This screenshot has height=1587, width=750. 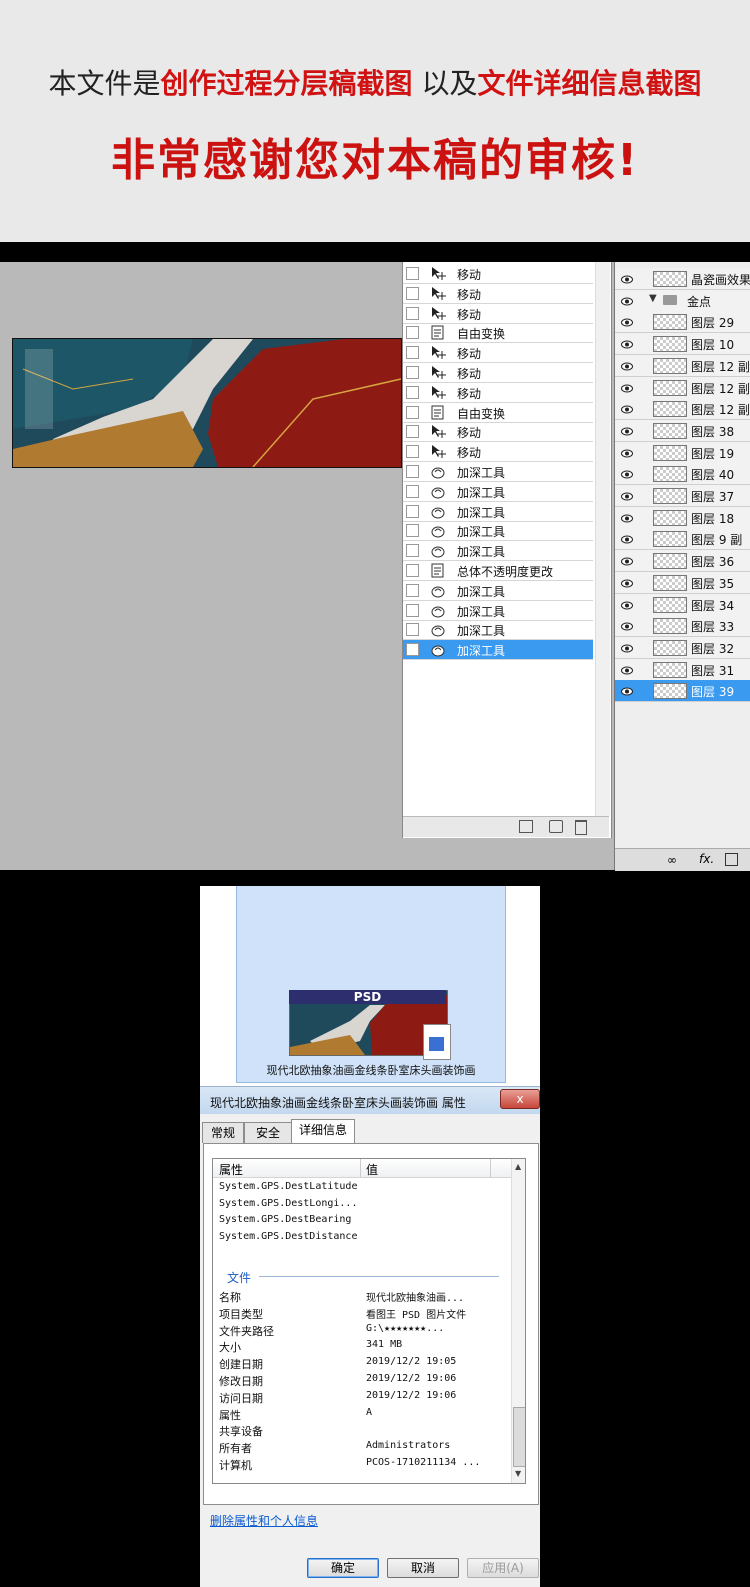 I want to click on trash-icon, so click(x=581, y=827).